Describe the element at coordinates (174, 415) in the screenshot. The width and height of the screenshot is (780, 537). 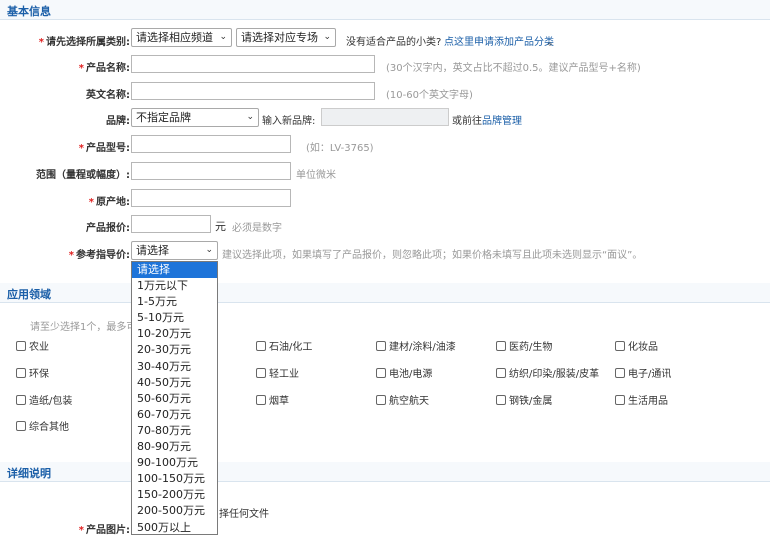
I see `dropdown-option: 60-70万元` at that location.